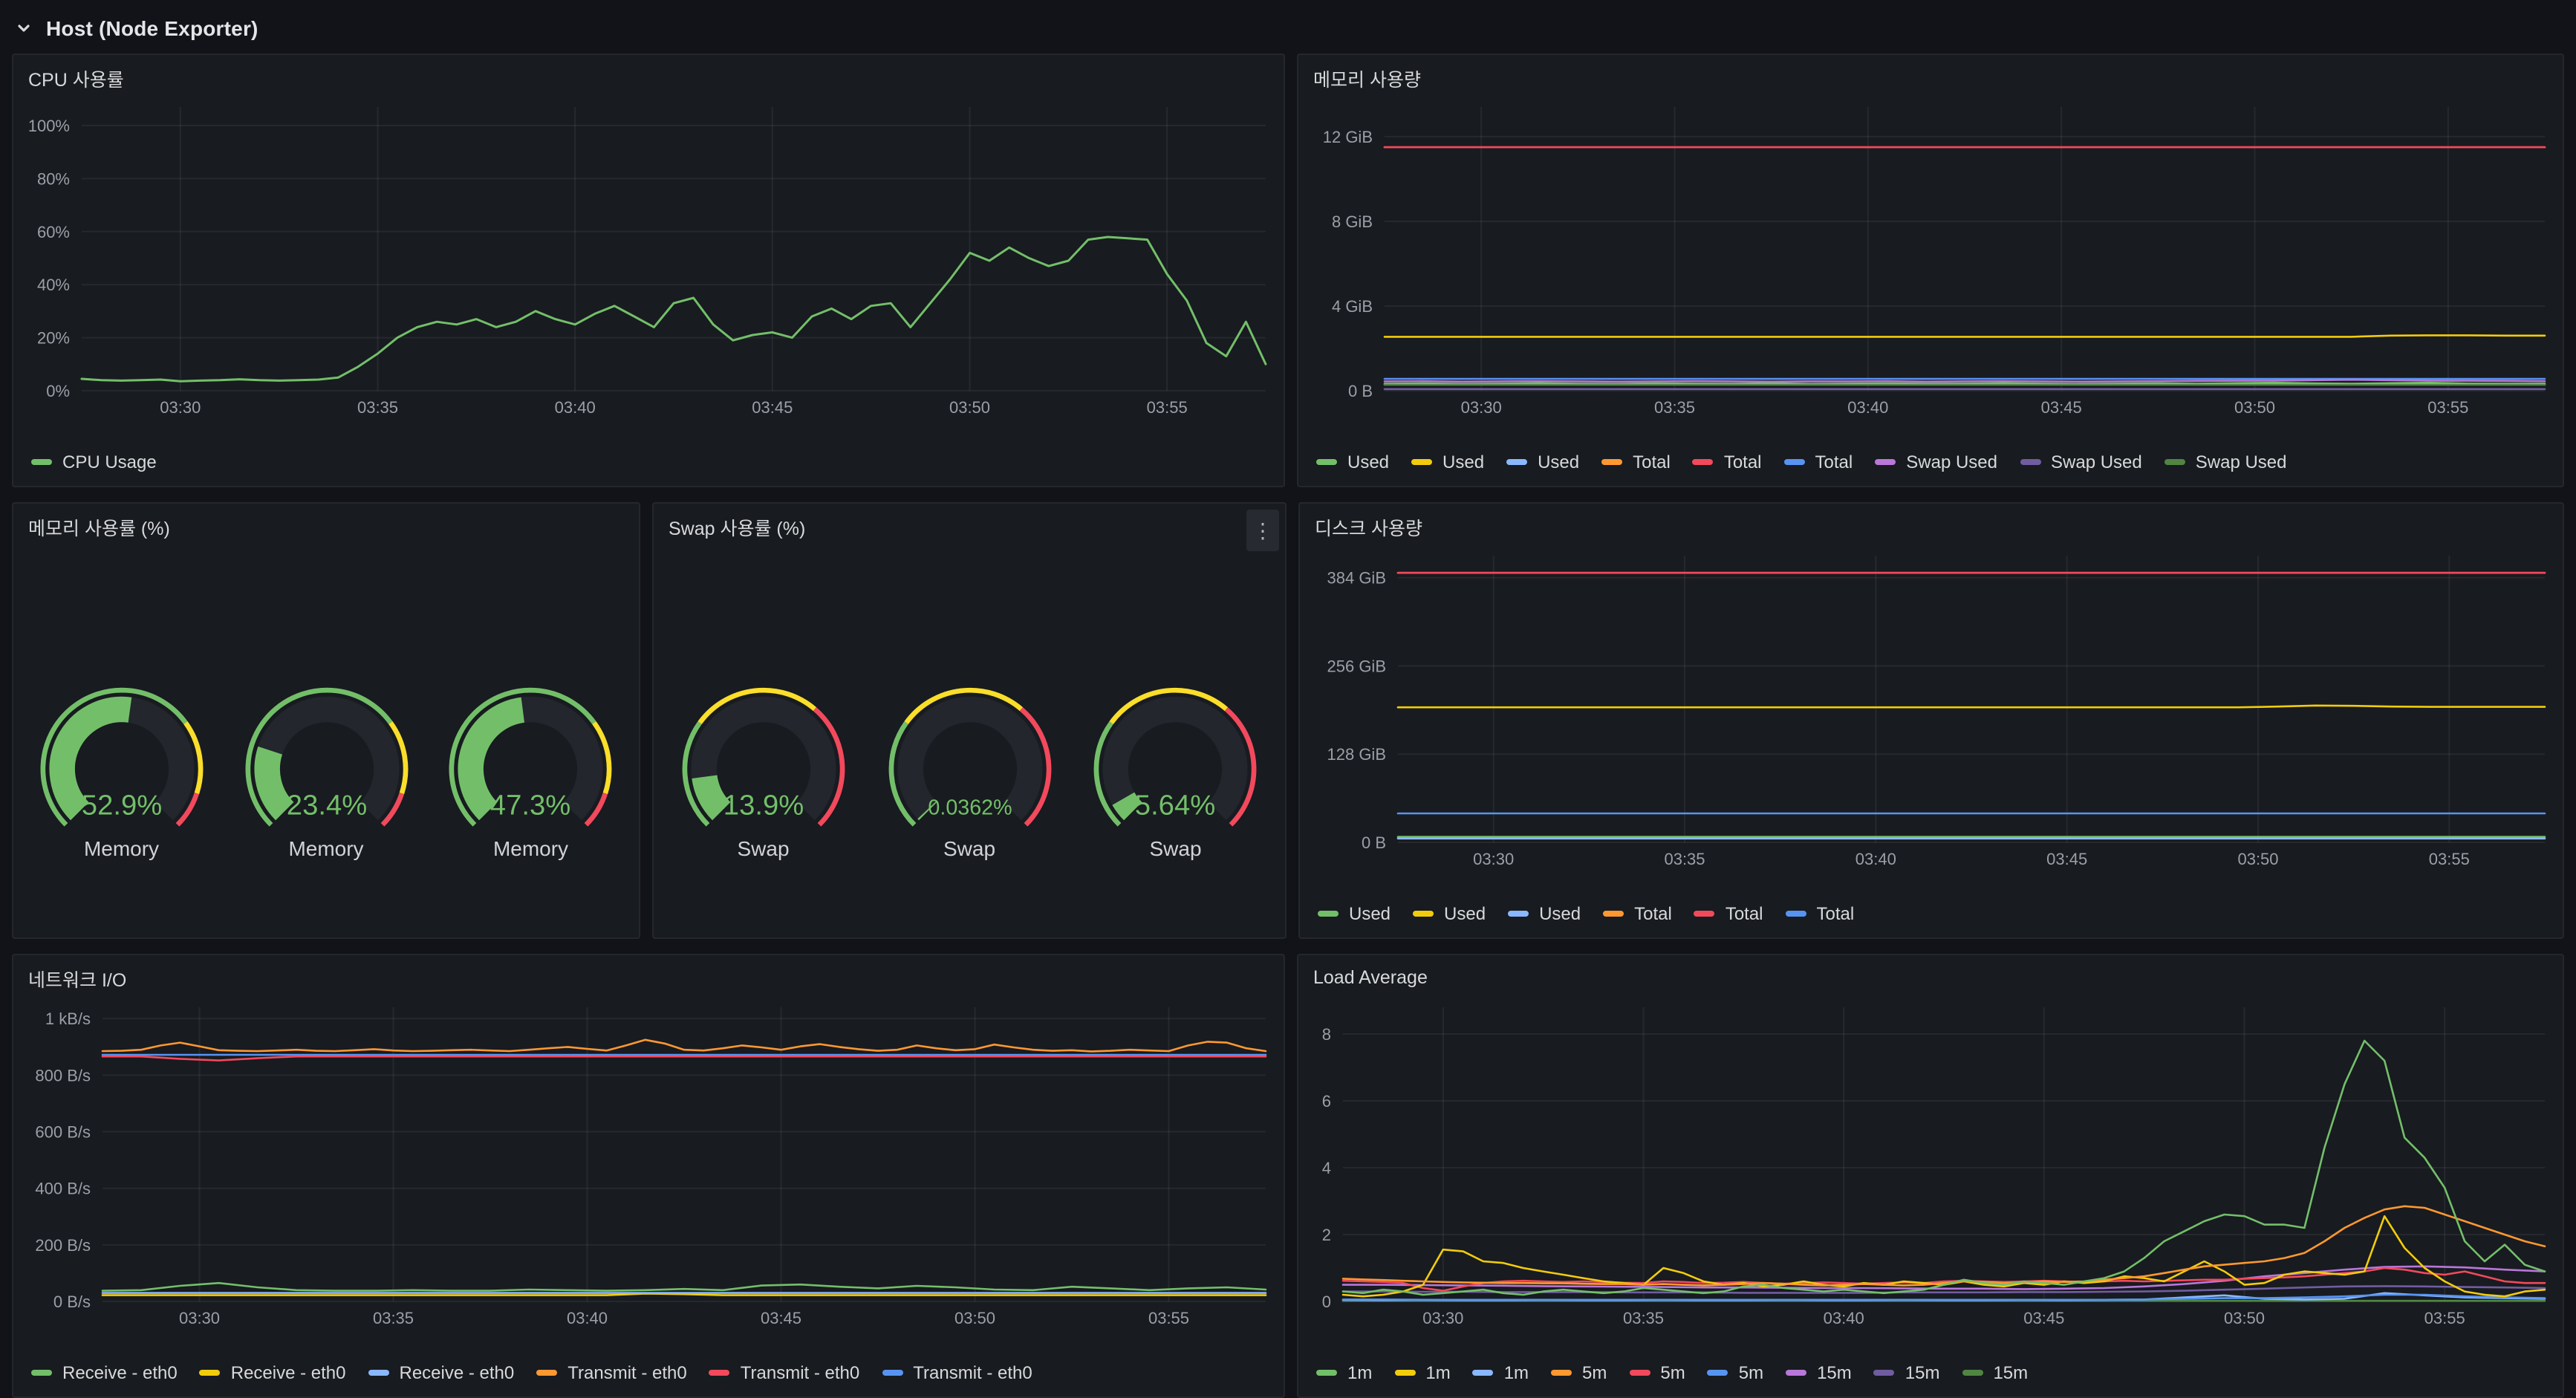 This screenshot has height=1398, width=2576. I want to click on panel-header: 디스크 사용량, so click(1932, 524).